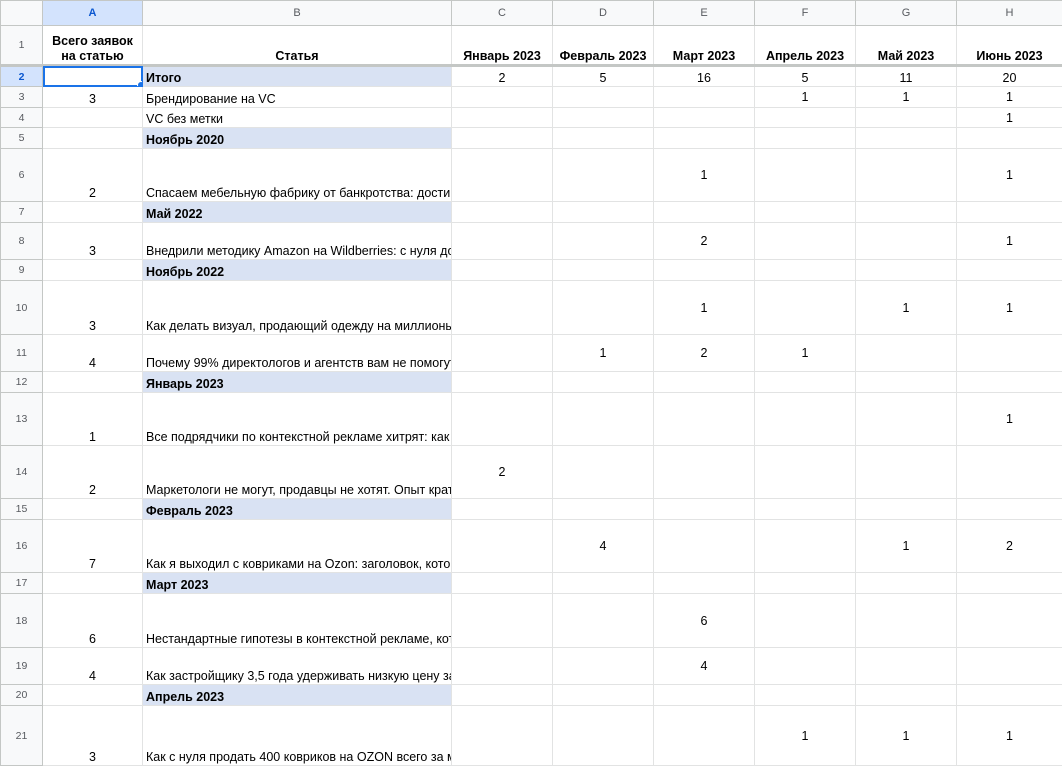 The height and width of the screenshot is (766, 1062). Describe the element at coordinates (22, 175) in the screenshot. I see `row-number: 6` at that location.